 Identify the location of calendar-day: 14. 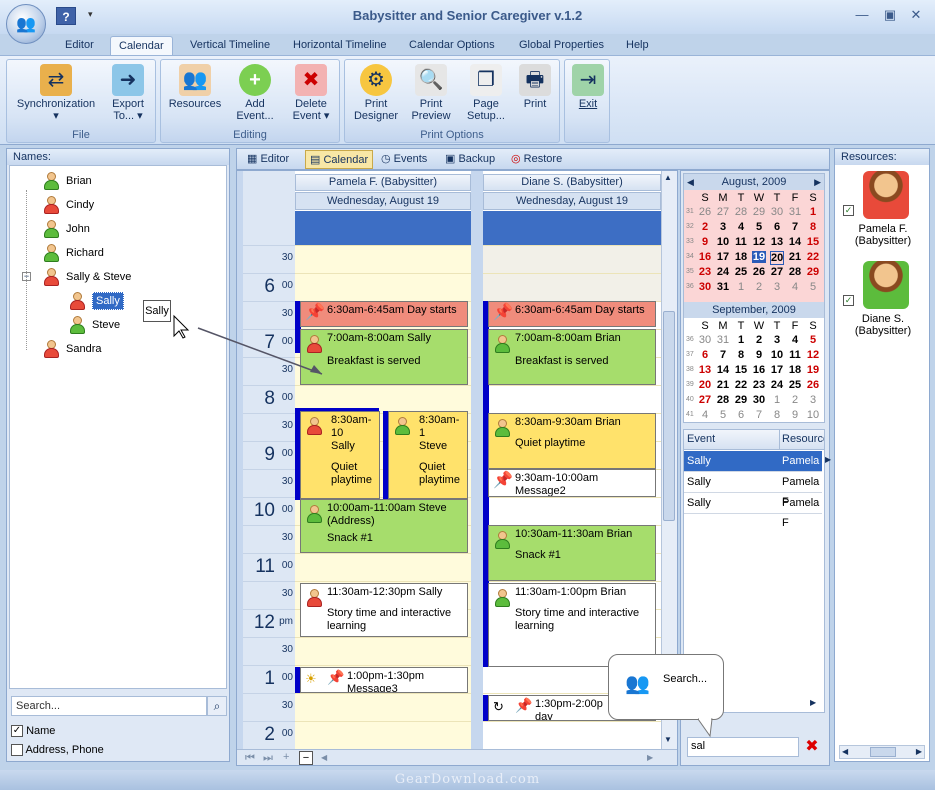
(795, 242).